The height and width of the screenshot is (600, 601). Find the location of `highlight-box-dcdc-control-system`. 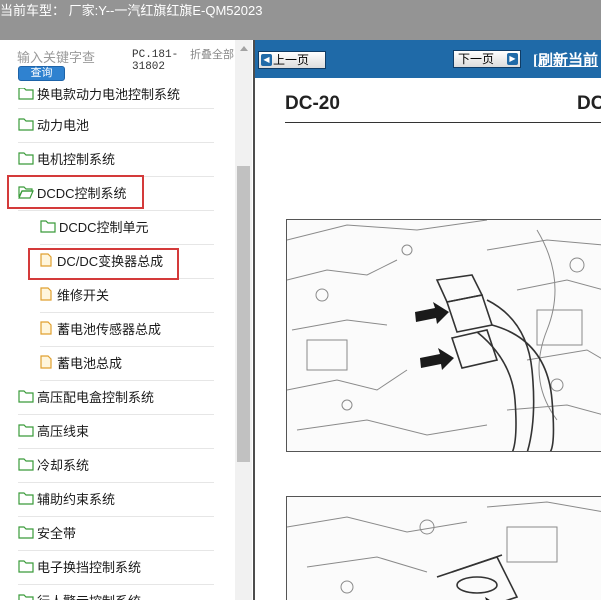

highlight-box-dcdc-control-system is located at coordinates (75, 192).